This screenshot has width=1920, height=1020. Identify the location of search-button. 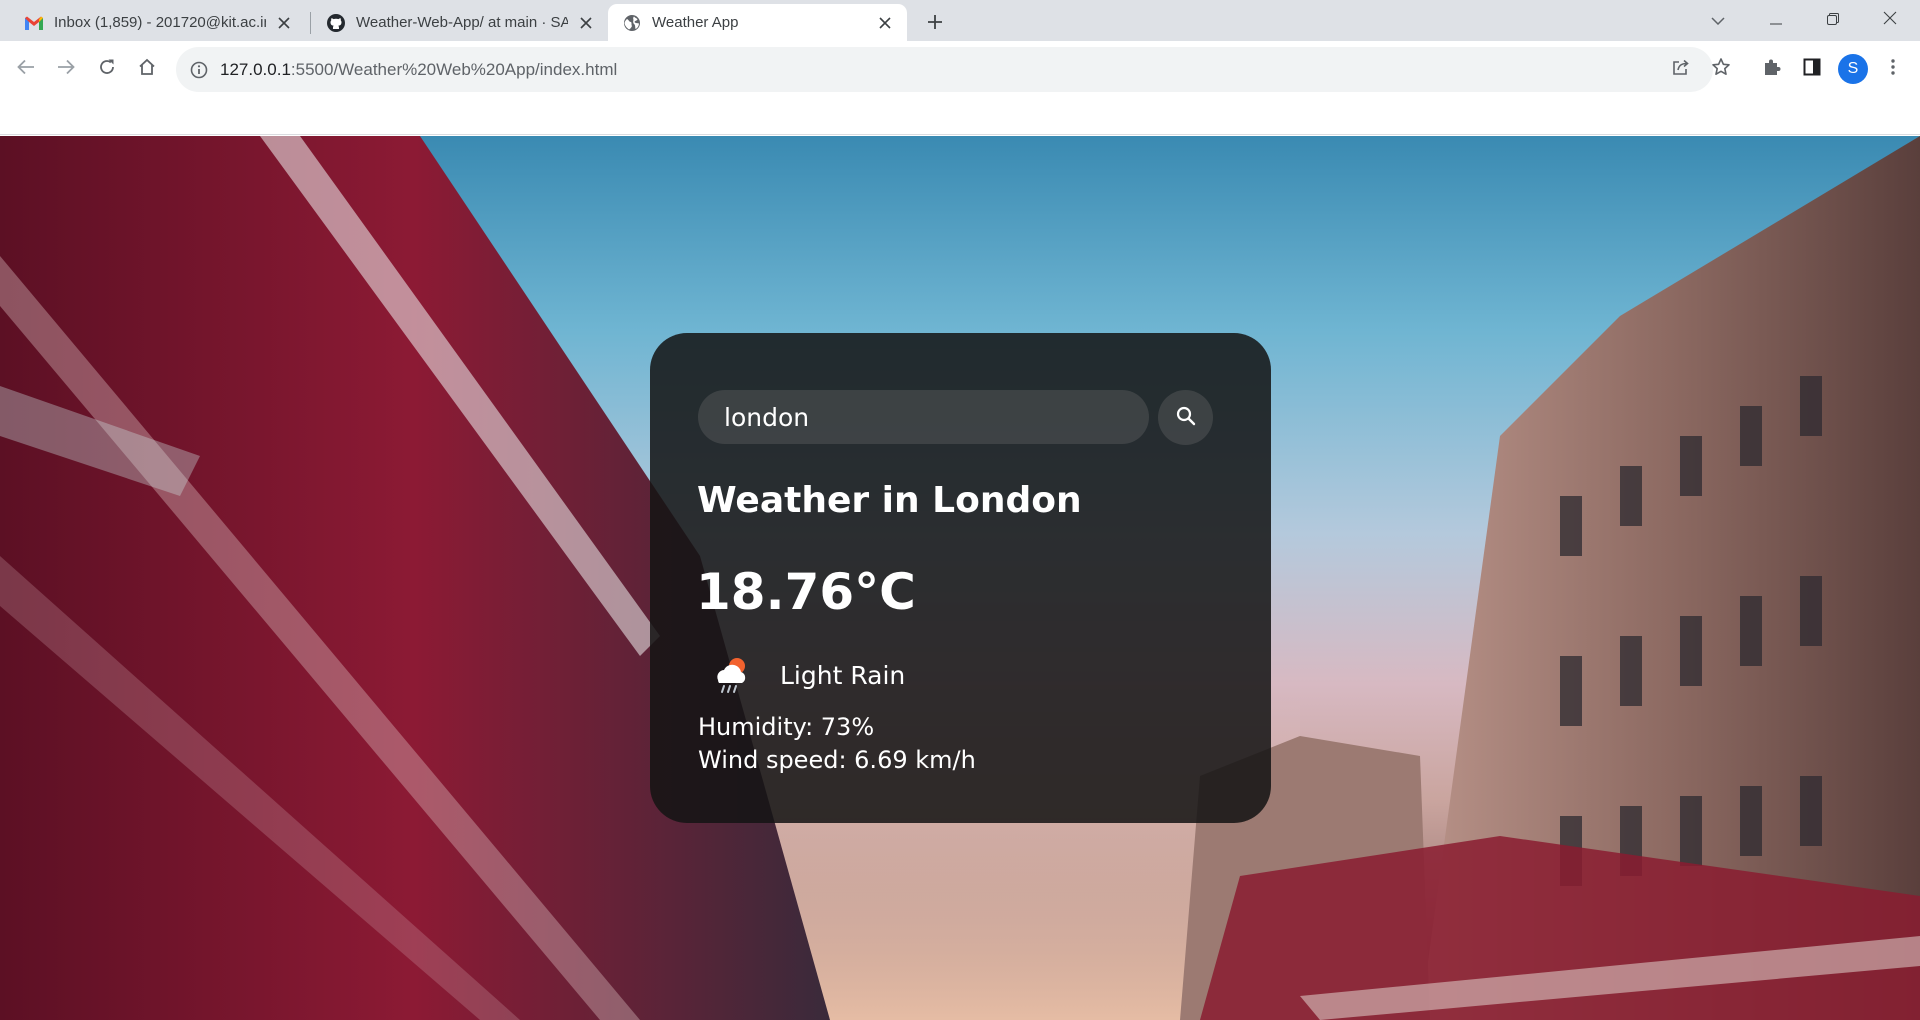
(1185, 417).